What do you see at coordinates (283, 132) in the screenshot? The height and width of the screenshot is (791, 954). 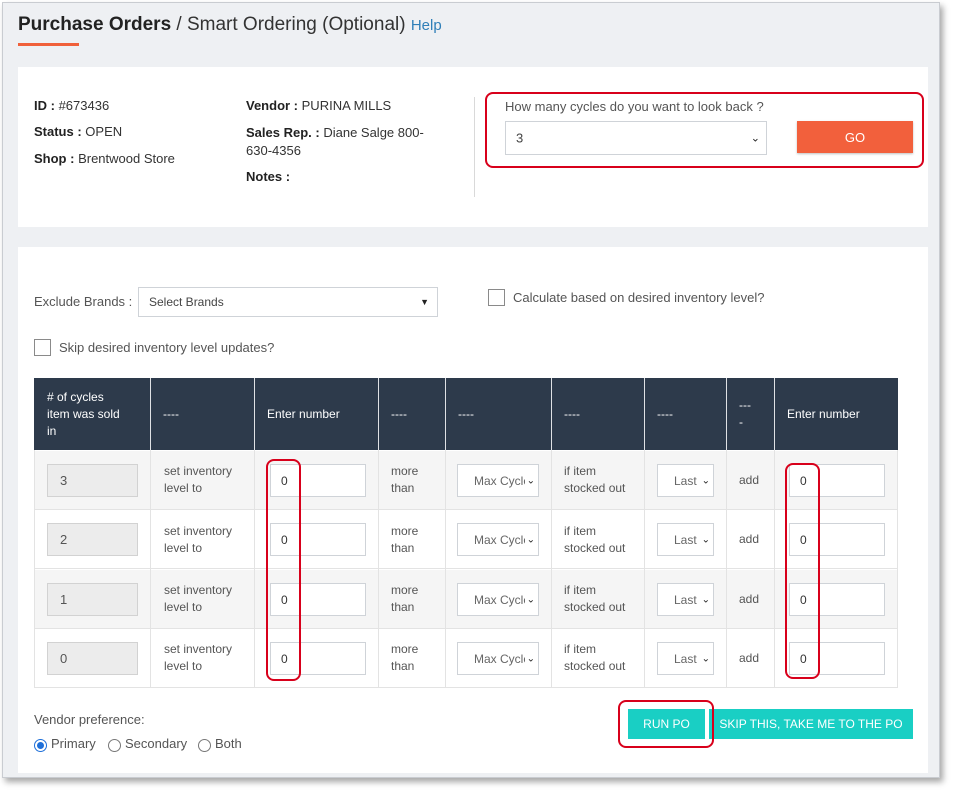 I see `order-salesrep-label: Sales Rep. :` at bounding box center [283, 132].